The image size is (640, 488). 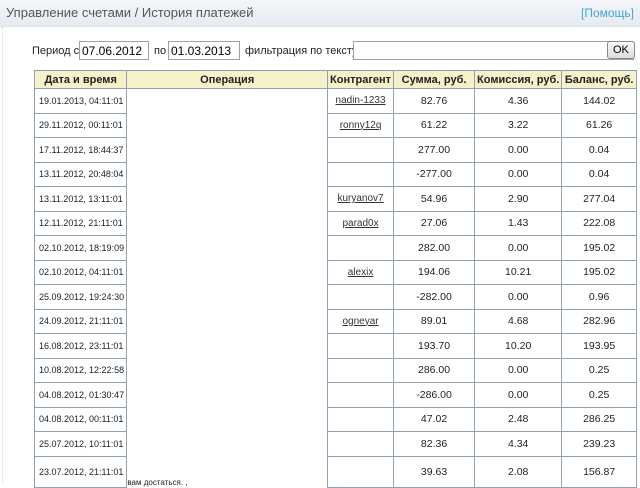 I want to click on partner-cell: ogneyar, so click(x=361, y=321).